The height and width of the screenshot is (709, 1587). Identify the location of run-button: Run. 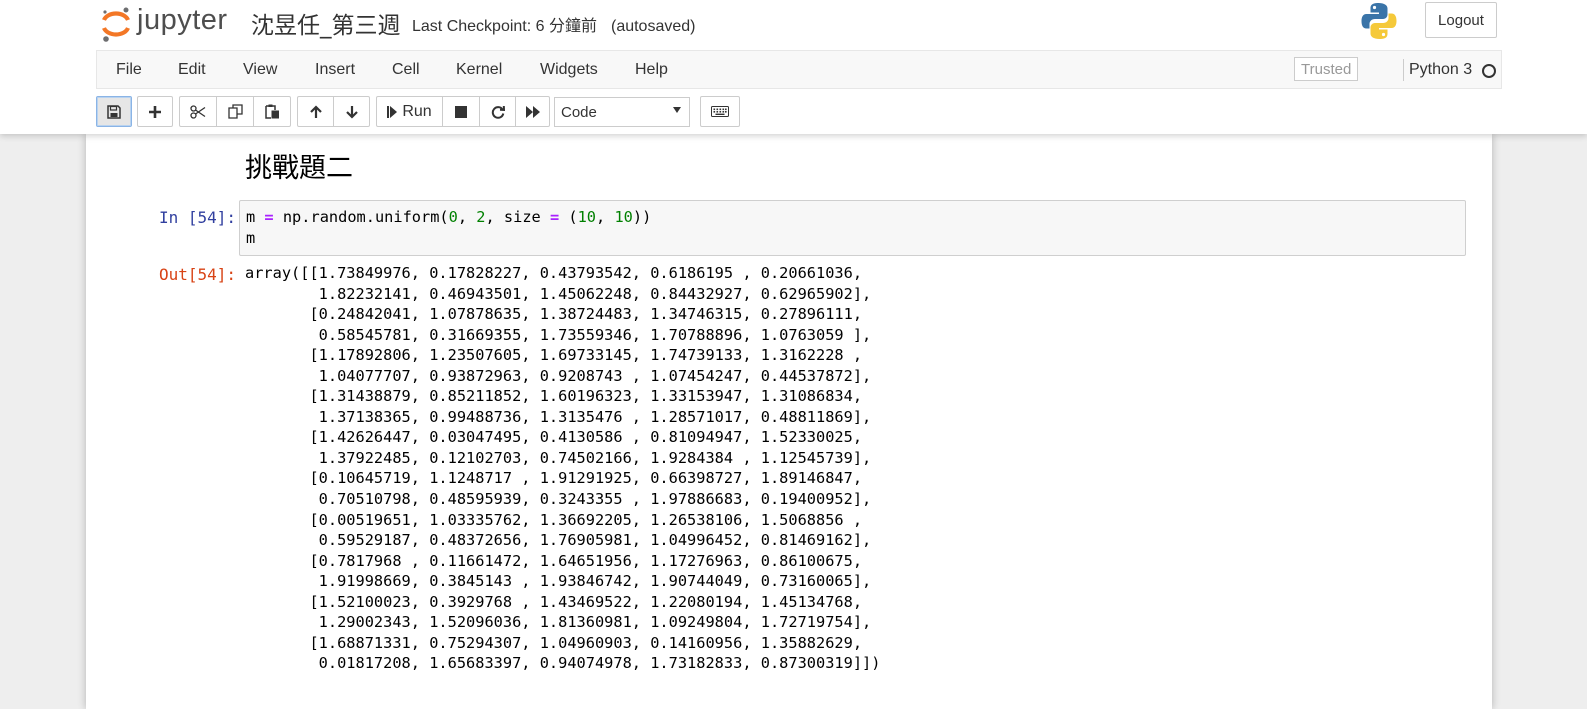
(409, 111).